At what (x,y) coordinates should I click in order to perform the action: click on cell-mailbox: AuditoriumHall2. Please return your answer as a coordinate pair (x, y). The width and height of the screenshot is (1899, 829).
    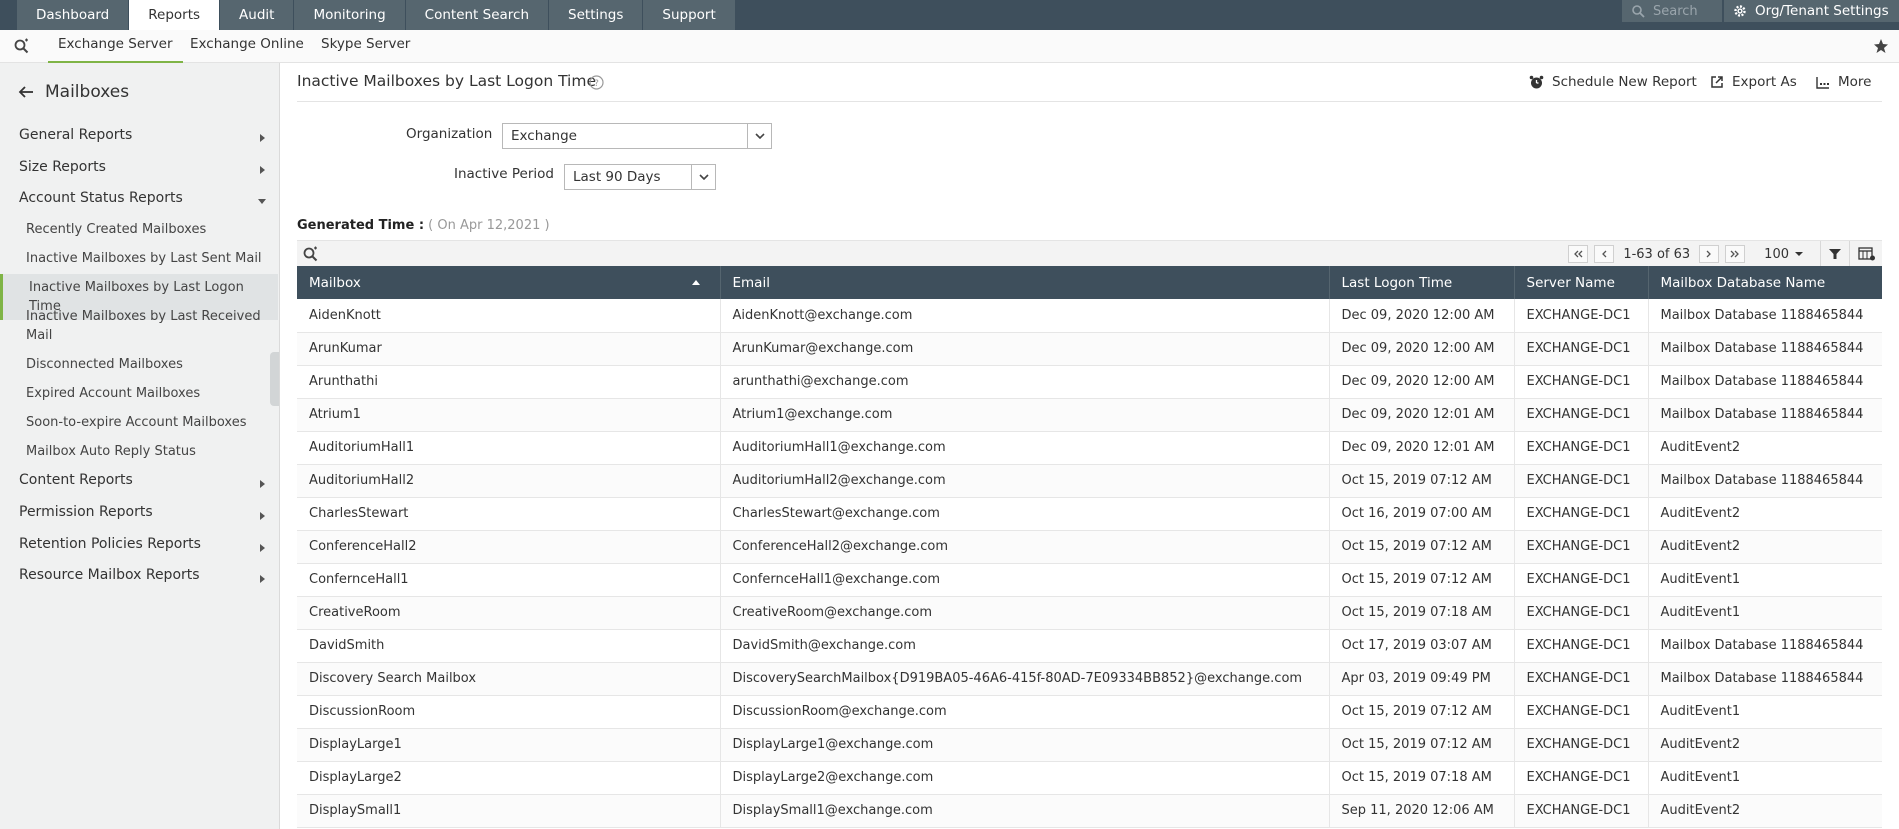
    Looking at the image, I should click on (509, 481).